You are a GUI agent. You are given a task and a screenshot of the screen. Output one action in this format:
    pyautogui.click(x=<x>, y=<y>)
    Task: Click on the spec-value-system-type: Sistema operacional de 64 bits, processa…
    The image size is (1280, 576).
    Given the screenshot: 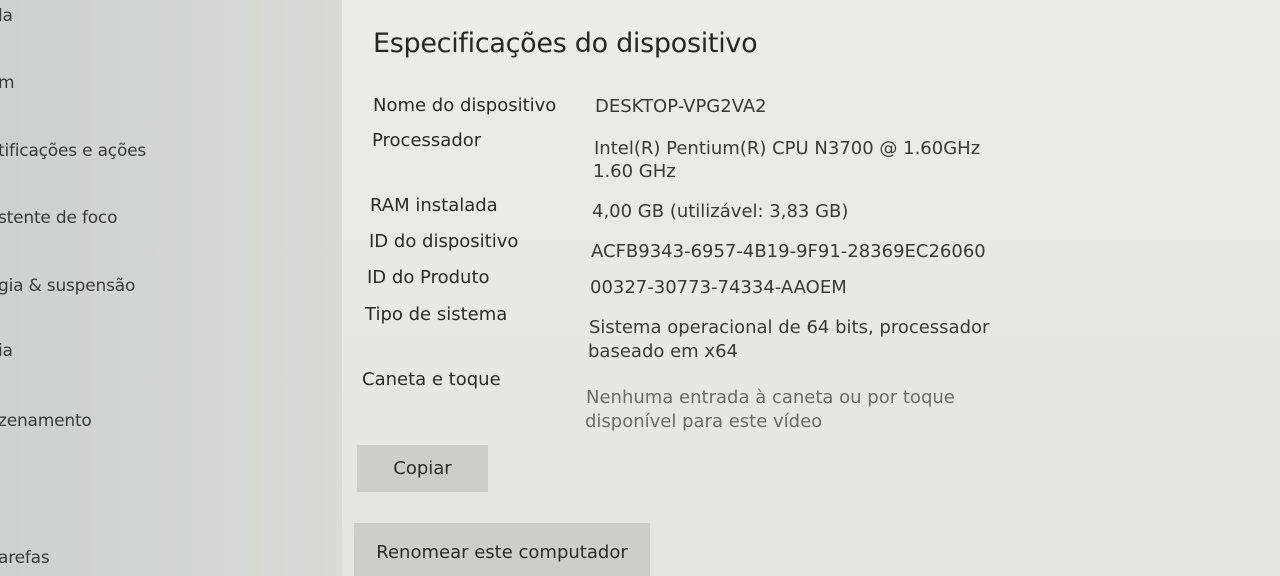 What is the action you would take?
    pyautogui.click(x=789, y=327)
    